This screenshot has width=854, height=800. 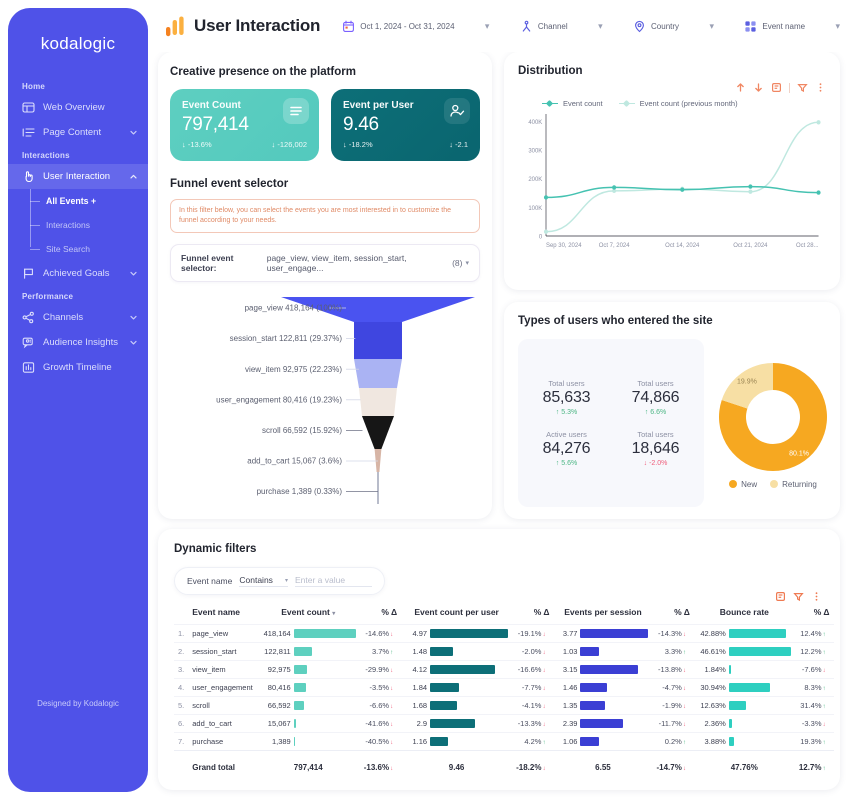 I want to click on funnel-step-label: add_to_cart 15,067 (3.6%), so click(x=294, y=461).